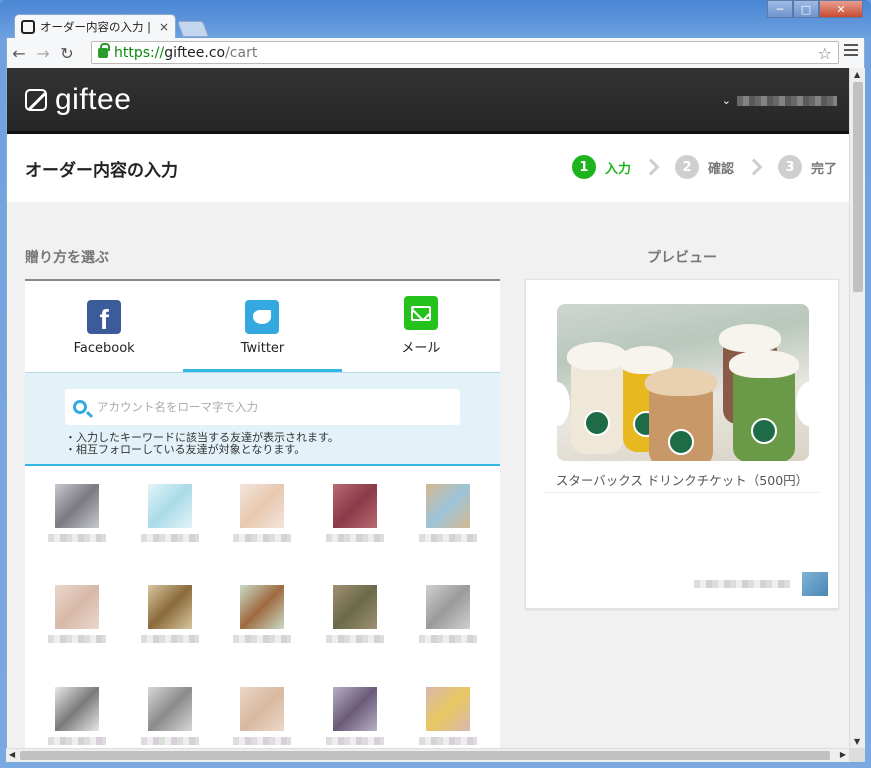  I want to click on vertical-scrollbar: ▲ ▼, so click(857, 408).